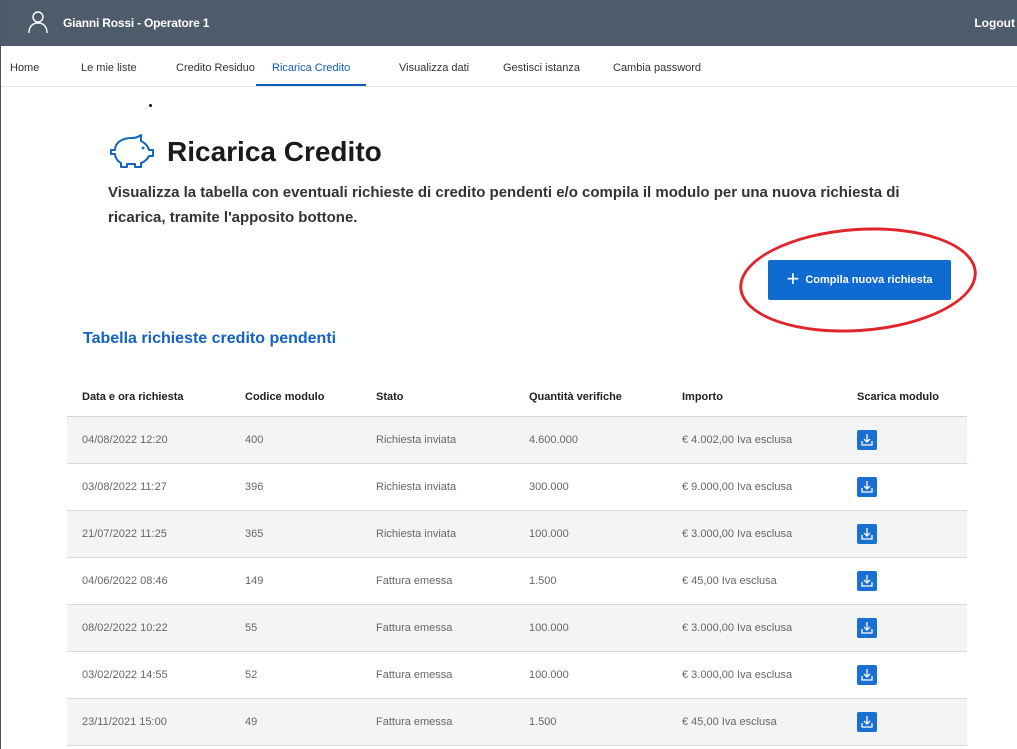 Image resolution: width=1017 pixels, height=749 pixels. What do you see at coordinates (994, 23) in the screenshot?
I see `logout-link: Logout` at bounding box center [994, 23].